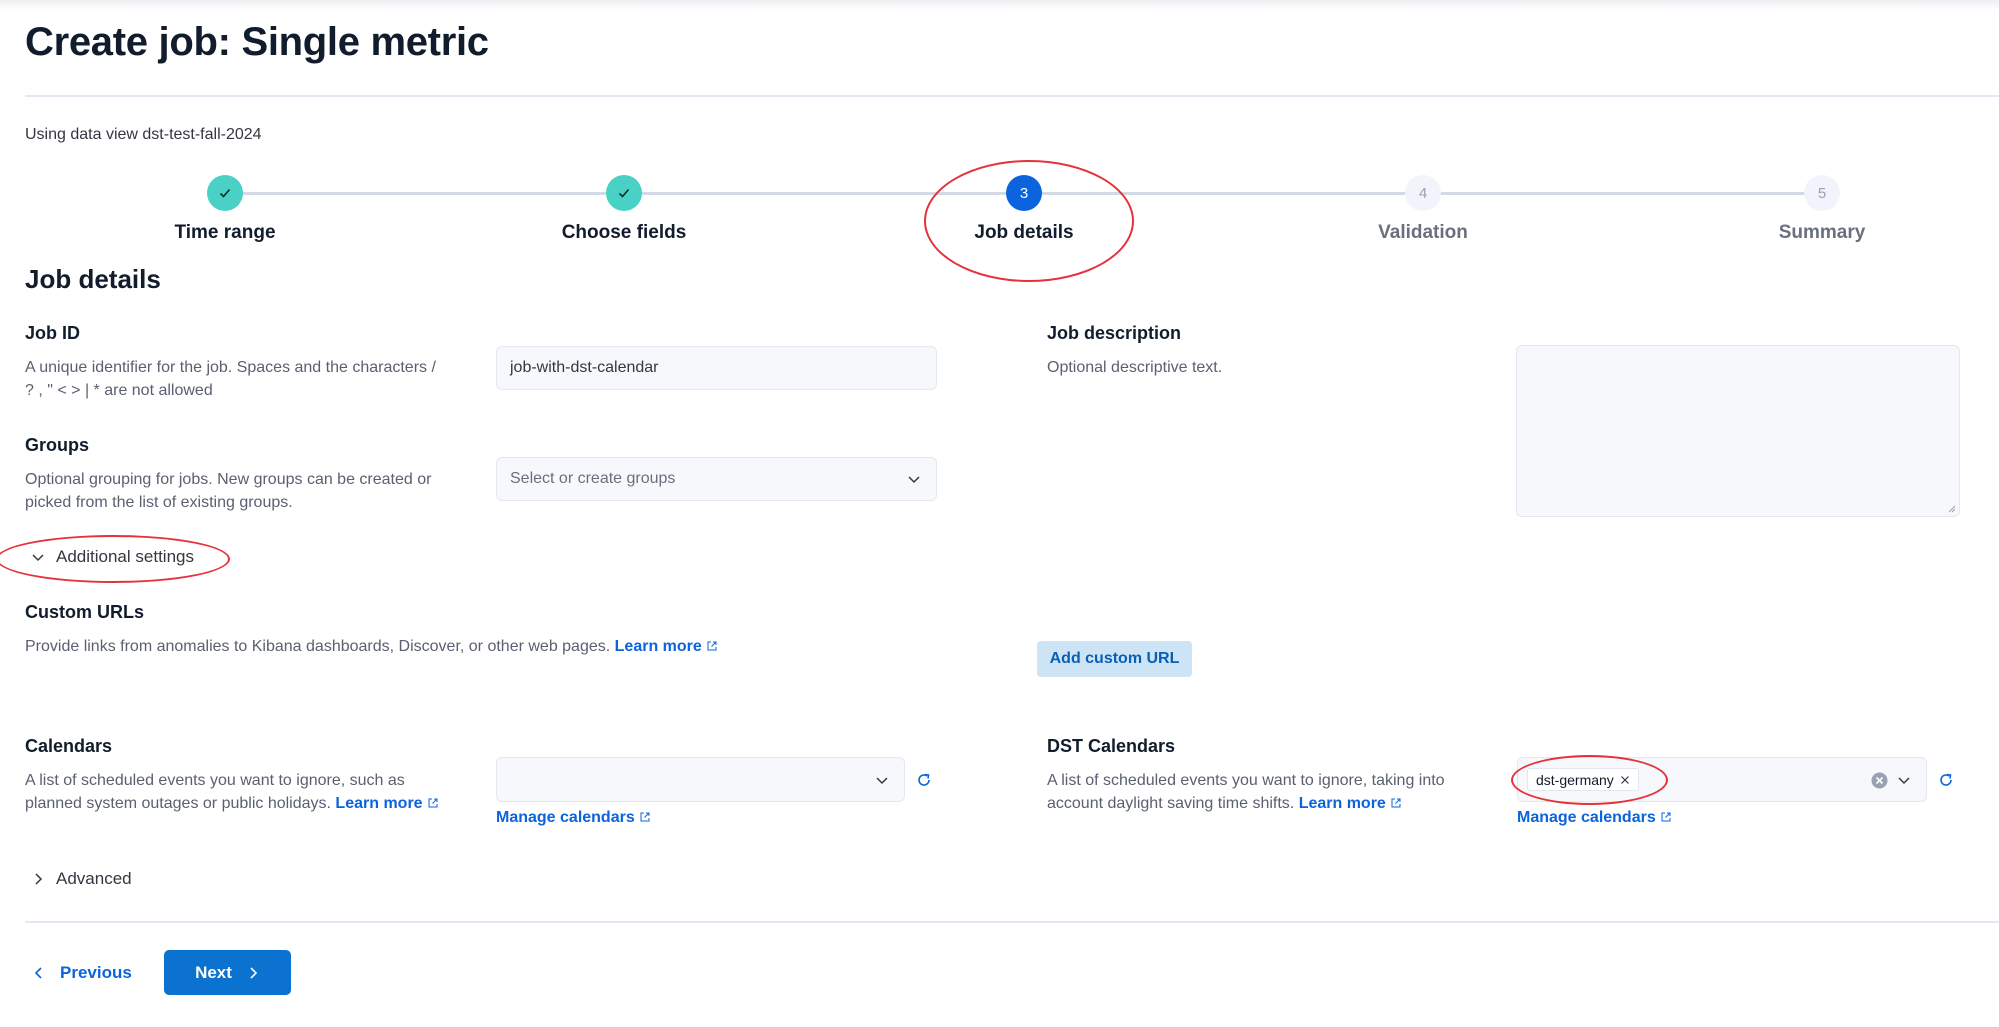 Image resolution: width=1999 pixels, height=1027 pixels. What do you see at coordinates (1738, 431) in the screenshot?
I see `job-description-textarea` at bounding box center [1738, 431].